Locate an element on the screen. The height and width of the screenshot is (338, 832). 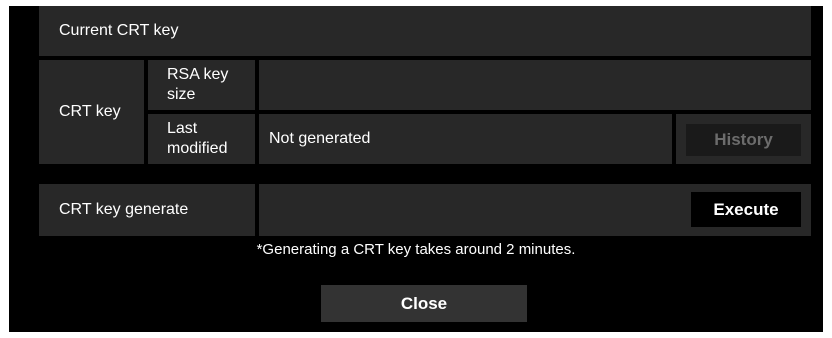
close-button: Close is located at coordinates (424, 303).